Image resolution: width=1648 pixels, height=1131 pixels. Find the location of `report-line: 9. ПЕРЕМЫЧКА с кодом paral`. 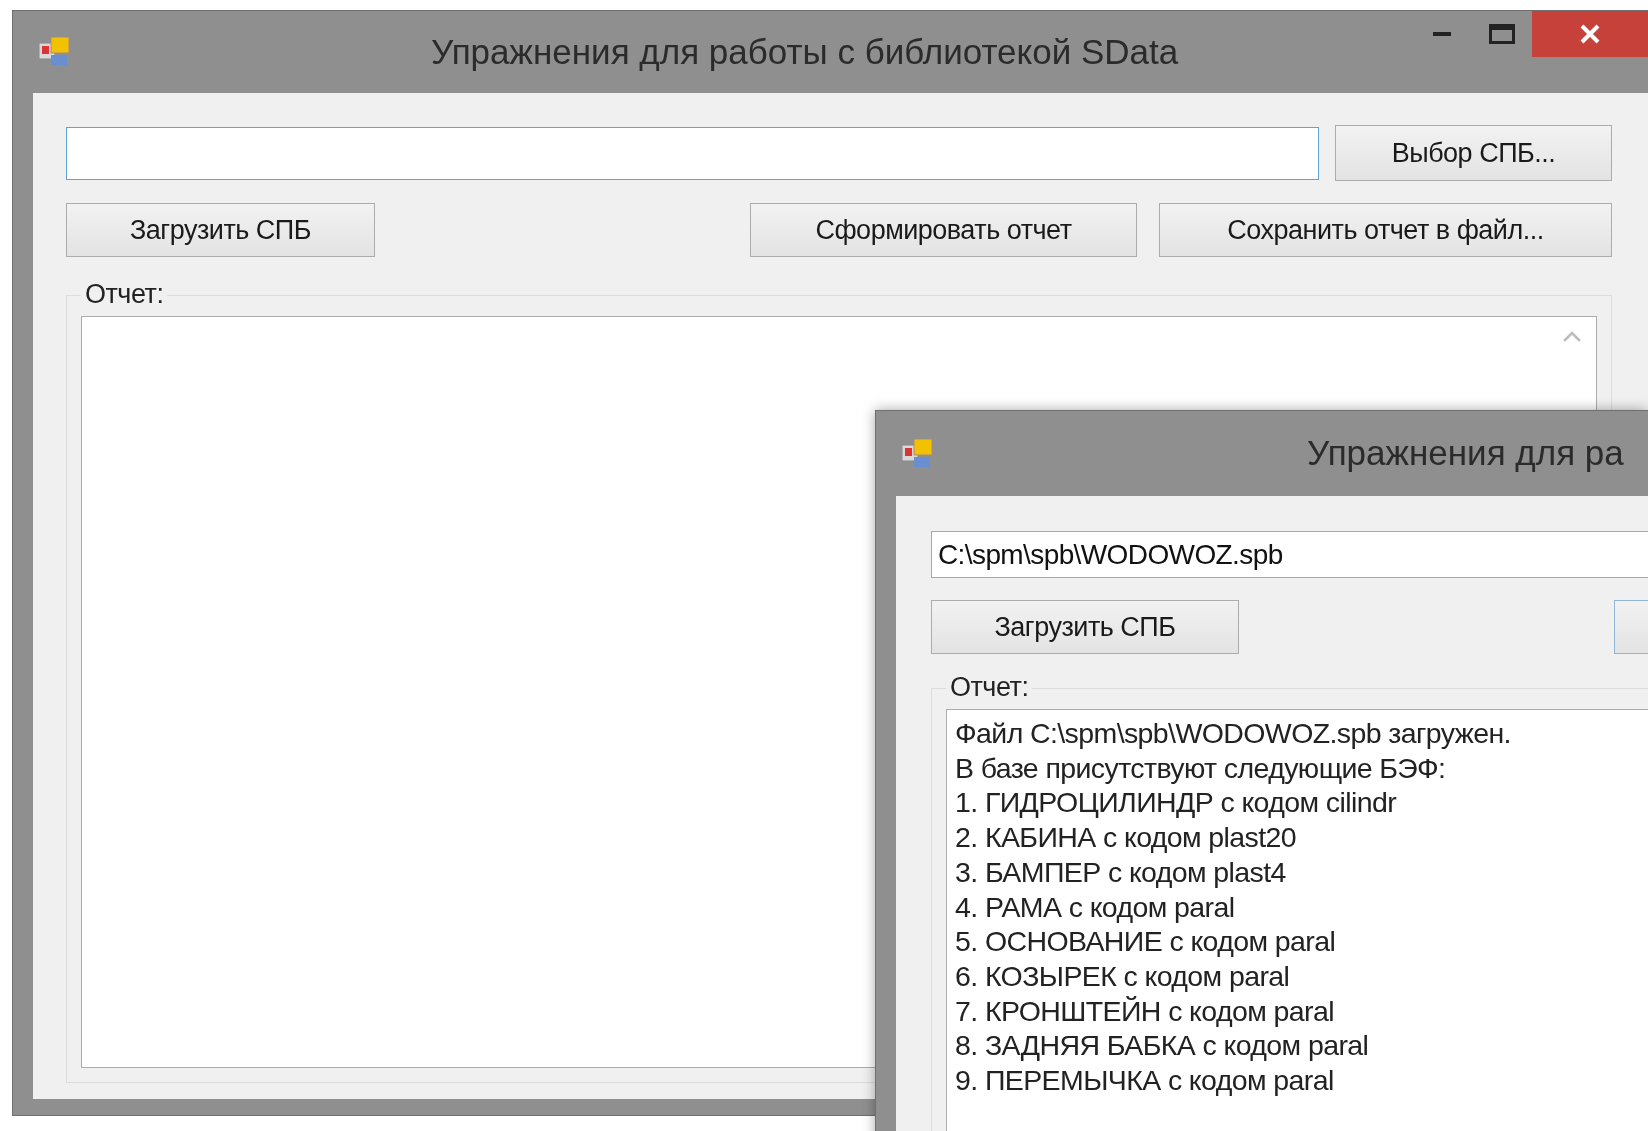

report-line: 9. ПЕРЕМЫЧКА с кодом paral is located at coordinates (1145, 1080).